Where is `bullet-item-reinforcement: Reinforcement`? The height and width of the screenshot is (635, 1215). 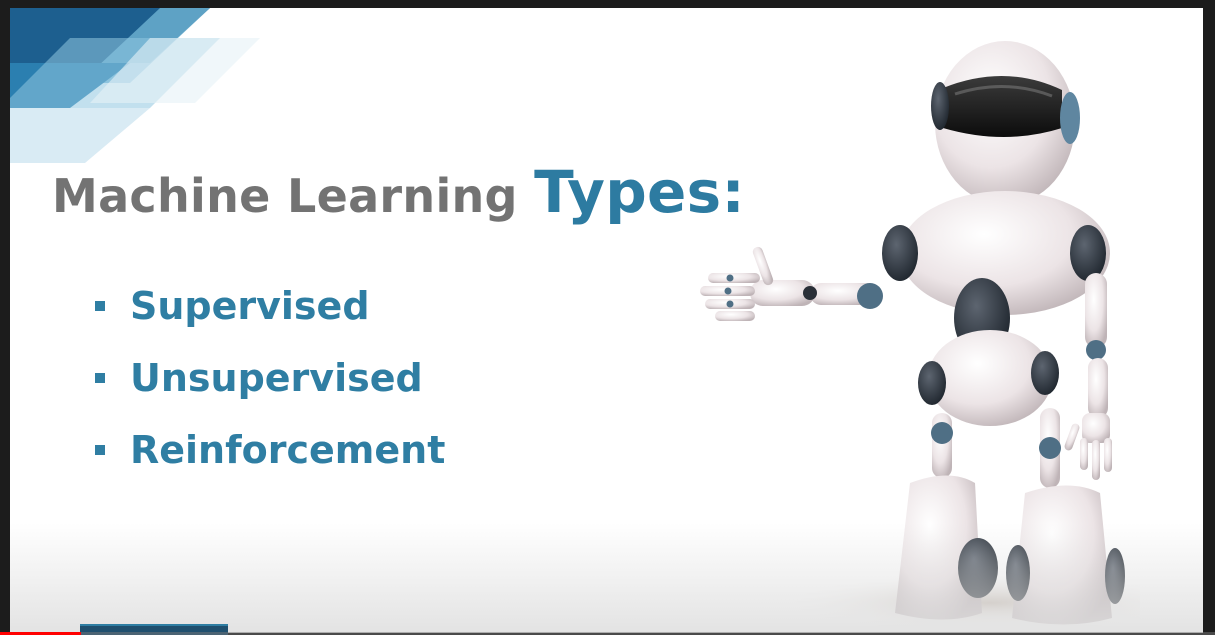
bullet-item-reinforcement: Reinforcement is located at coordinates (270, 450).